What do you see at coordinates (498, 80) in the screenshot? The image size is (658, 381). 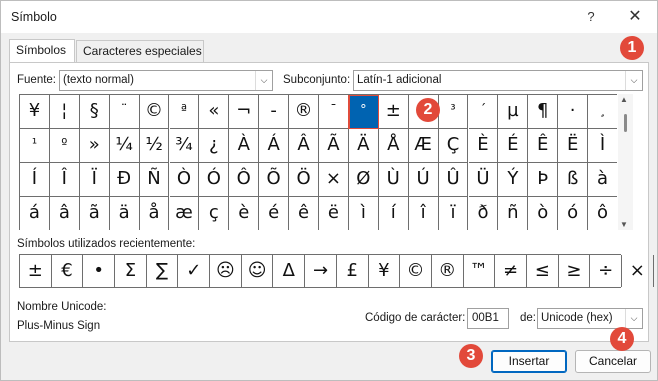 I see `subset-select: Latín-1 adicional ⌵` at bounding box center [498, 80].